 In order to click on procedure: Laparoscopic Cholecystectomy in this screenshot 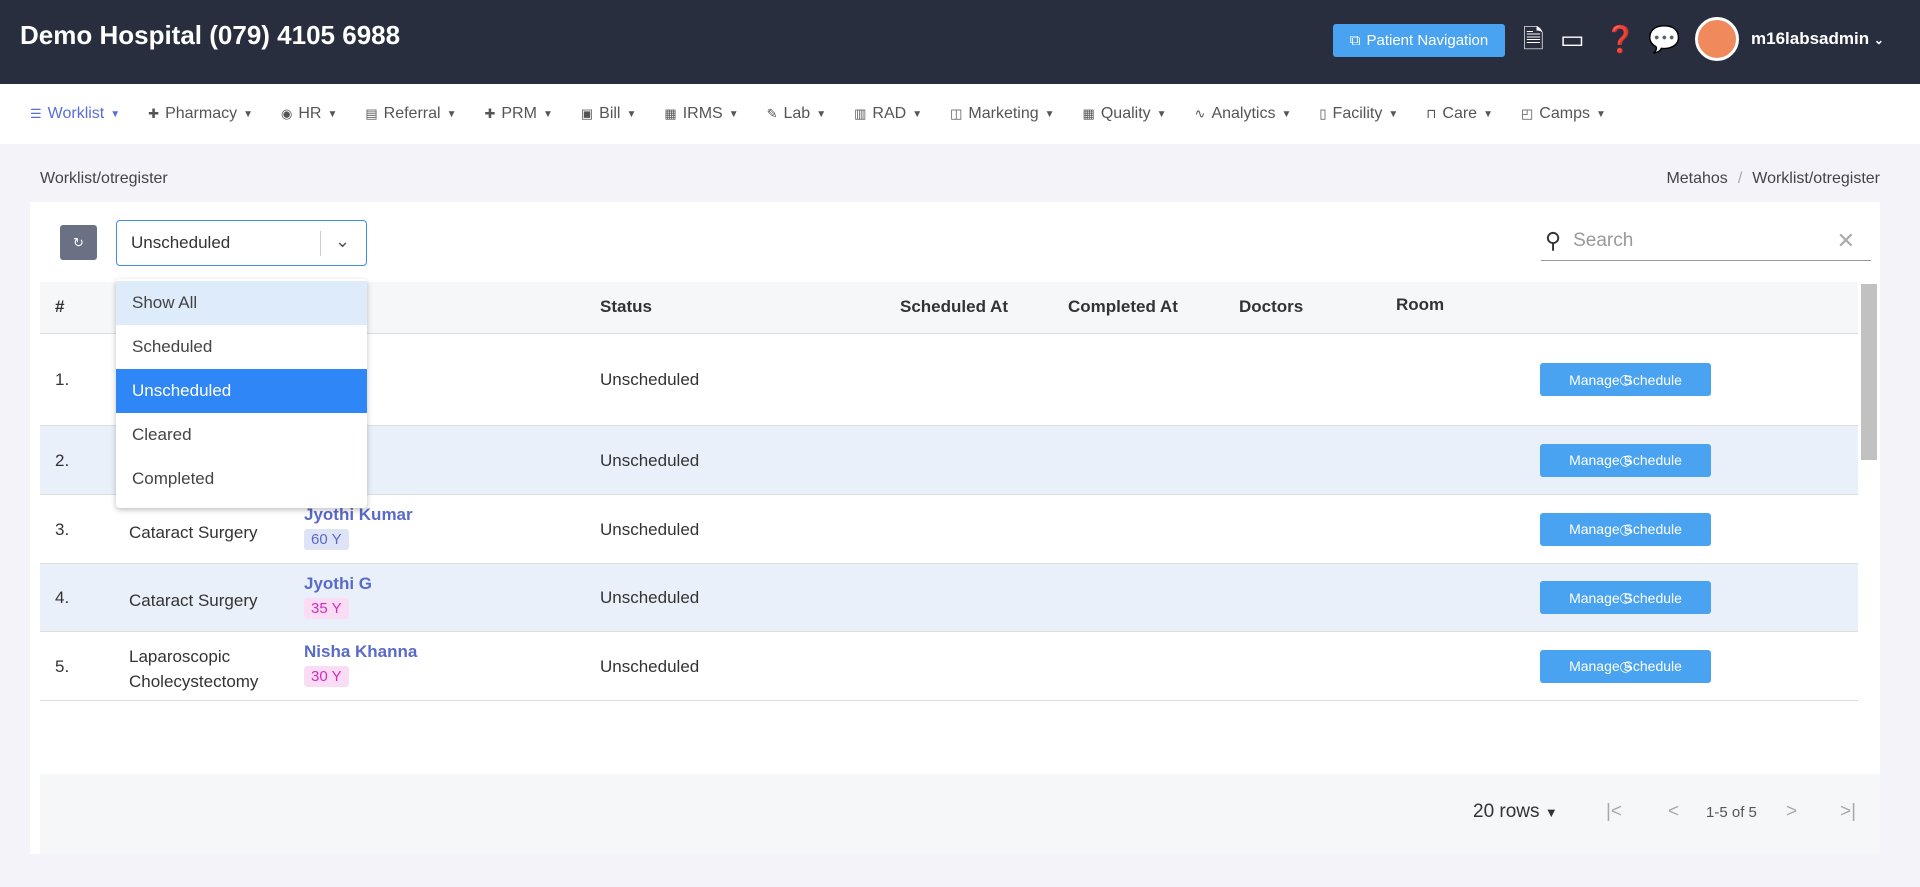, I will do `click(194, 669)`.